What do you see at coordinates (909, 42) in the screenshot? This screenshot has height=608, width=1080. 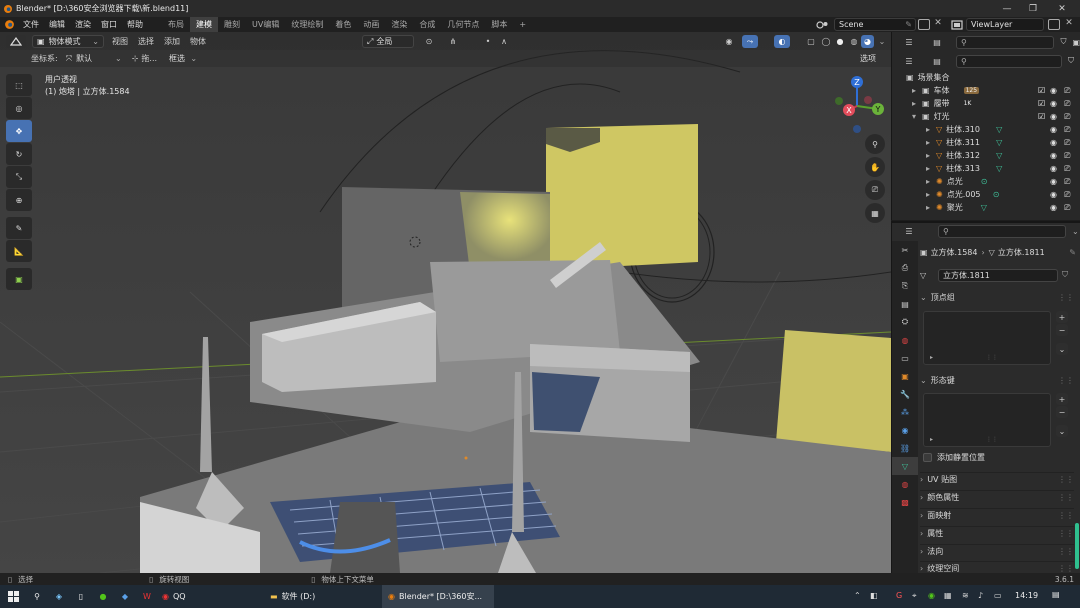 I see `editor-type-icon: ☰` at bounding box center [909, 42].